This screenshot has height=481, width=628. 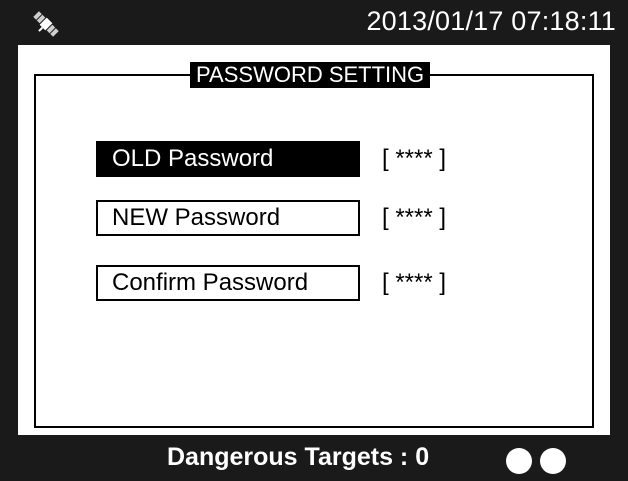 What do you see at coordinates (228, 159) in the screenshot?
I see `old-password-label: OLD Password` at bounding box center [228, 159].